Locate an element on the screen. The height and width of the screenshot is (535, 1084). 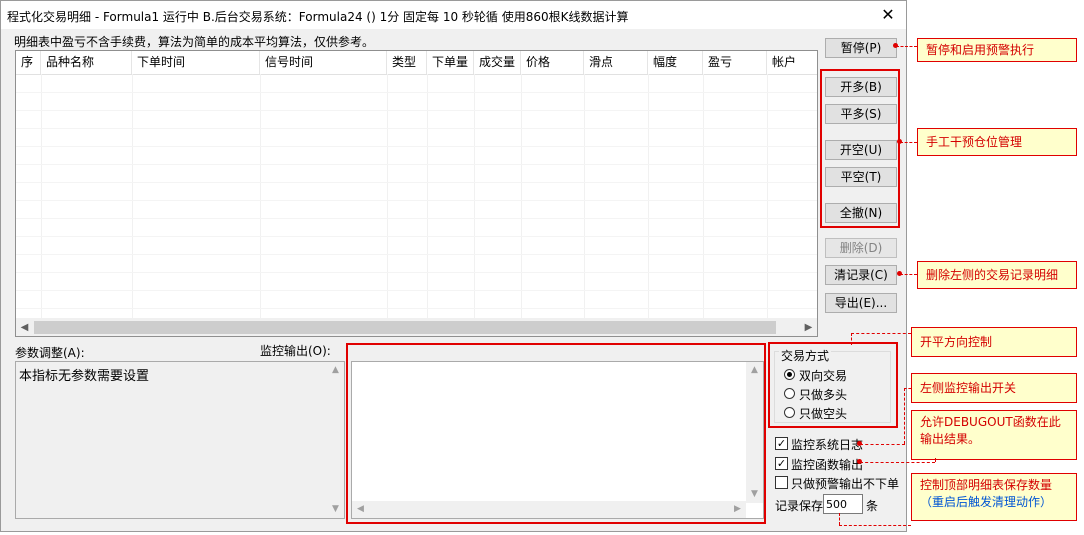
col-header-range: 幅度 is located at coordinates (675, 62).